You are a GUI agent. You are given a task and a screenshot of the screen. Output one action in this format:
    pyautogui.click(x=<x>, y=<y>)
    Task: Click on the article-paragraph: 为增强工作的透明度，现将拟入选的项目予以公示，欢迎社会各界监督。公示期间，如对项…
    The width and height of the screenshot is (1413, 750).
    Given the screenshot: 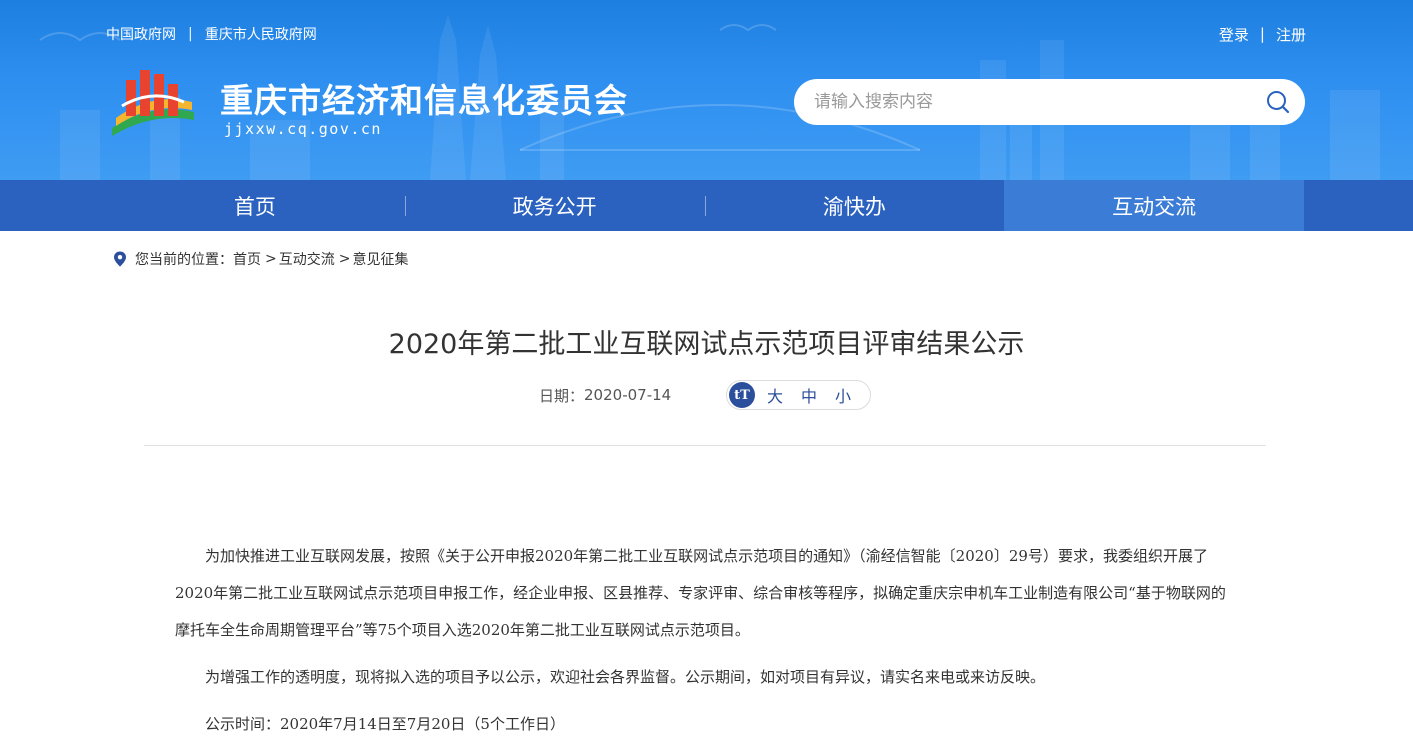 What is the action you would take?
    pyautogui.click(x=625, y=677)
    